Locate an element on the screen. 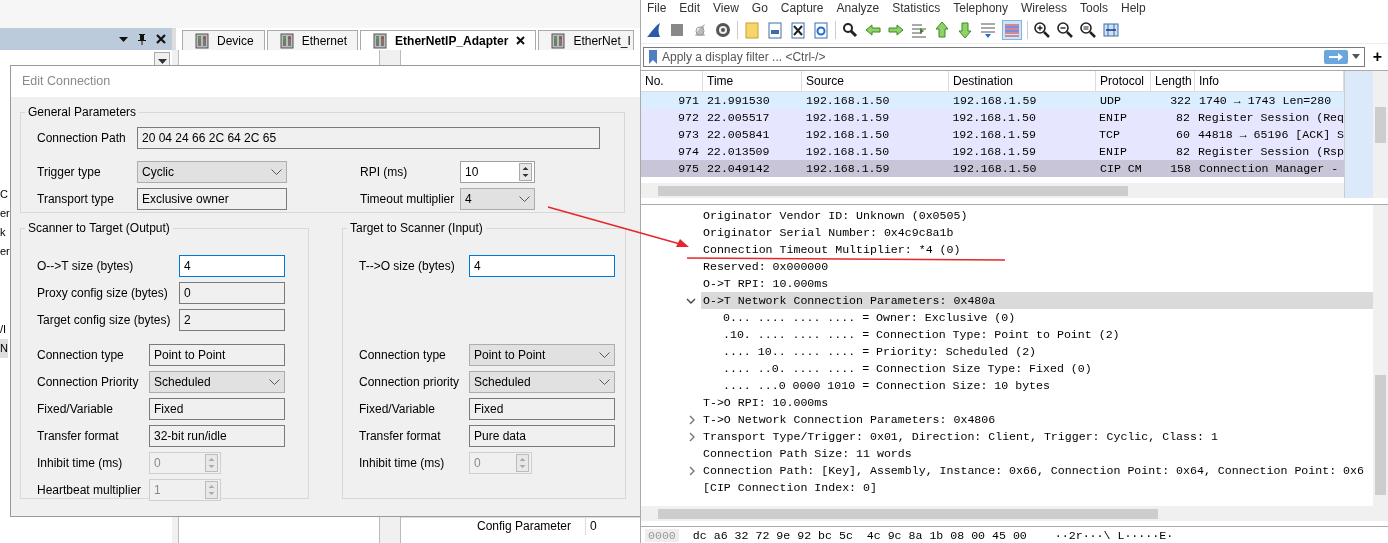 The image size is (1388, 543). detail-line: O->T RPI: 10.000ms is located at coordinates (1007, 283).